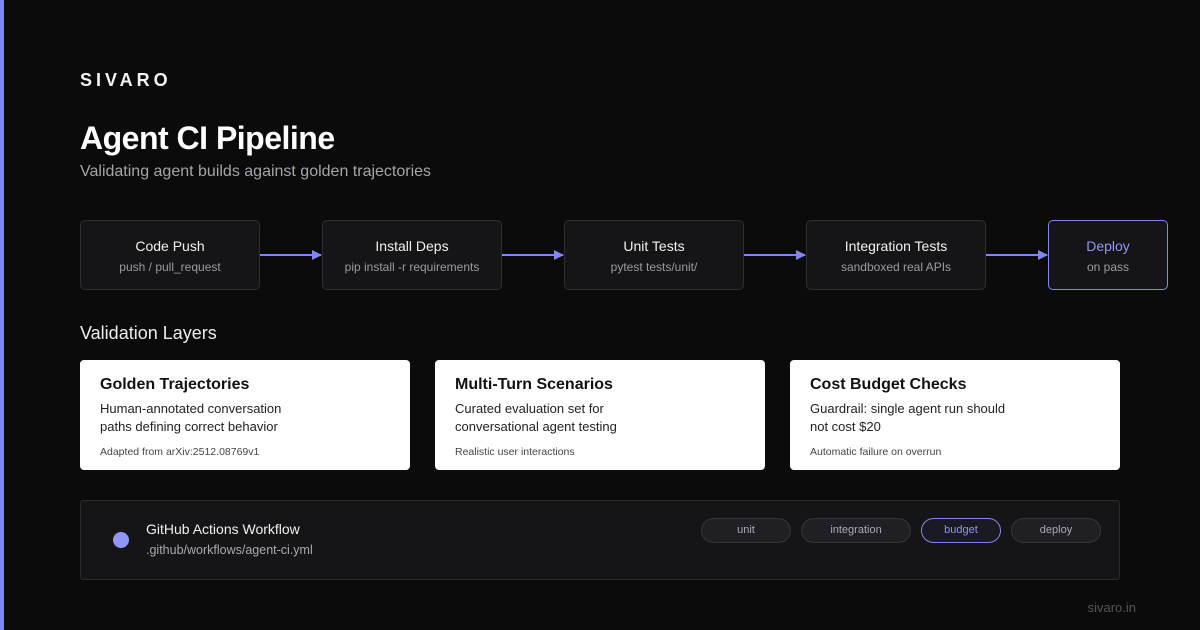 The width and height of the screenshot is (1200, 630). What do you see at coordinates (896, 267) in the screenshot?
I see `stage-subtitle: sandboxed real APIs` at bounding box center [896, 267].